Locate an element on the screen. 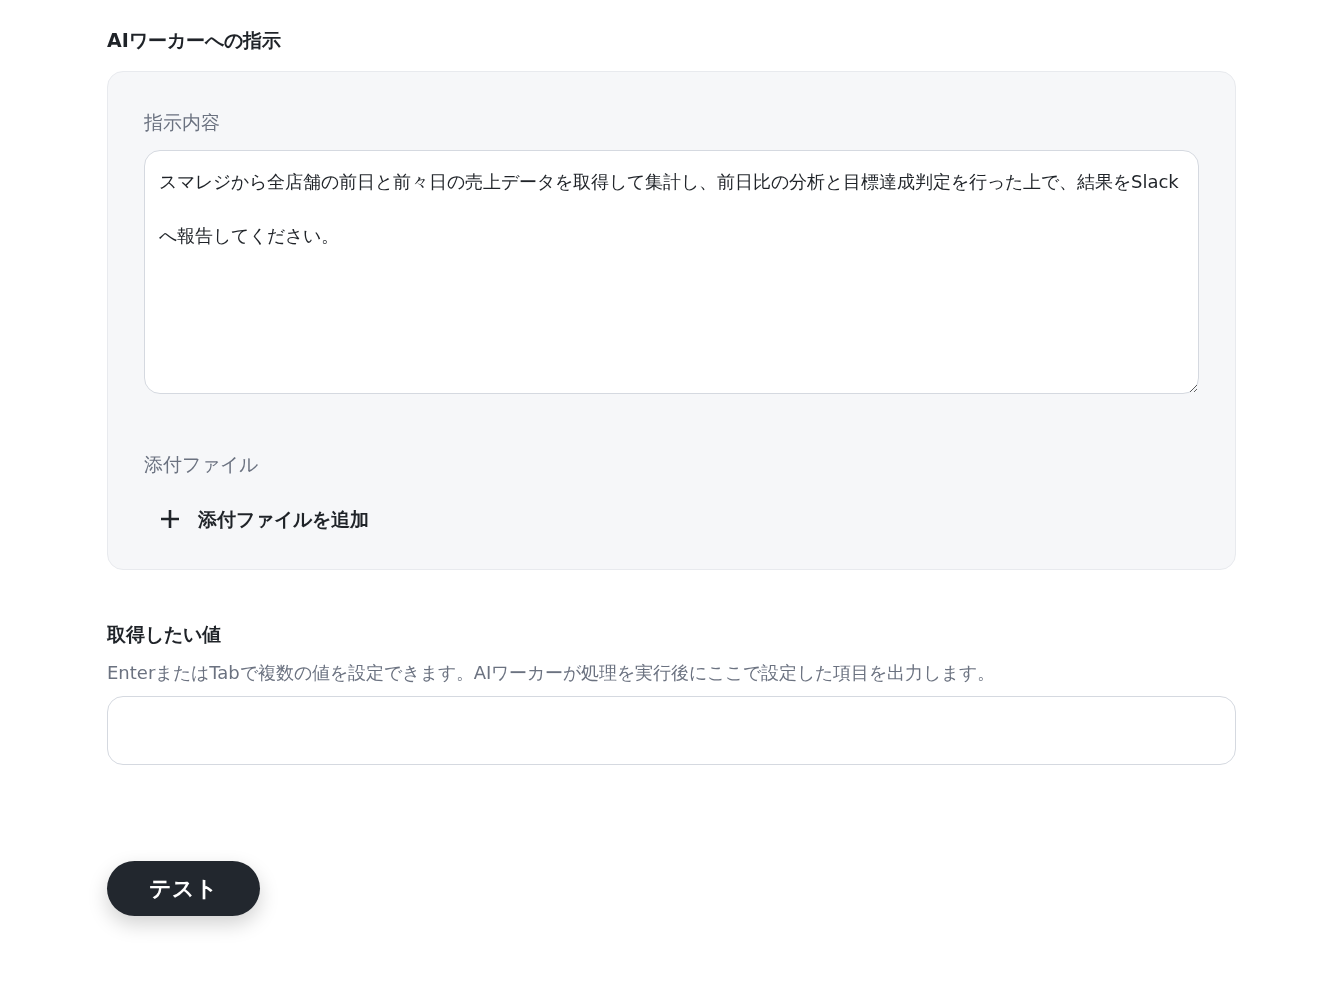 The width and height of the screenshot is (1334, 1002). section-title: 取得したい値 is located at coordinates (164, 634).